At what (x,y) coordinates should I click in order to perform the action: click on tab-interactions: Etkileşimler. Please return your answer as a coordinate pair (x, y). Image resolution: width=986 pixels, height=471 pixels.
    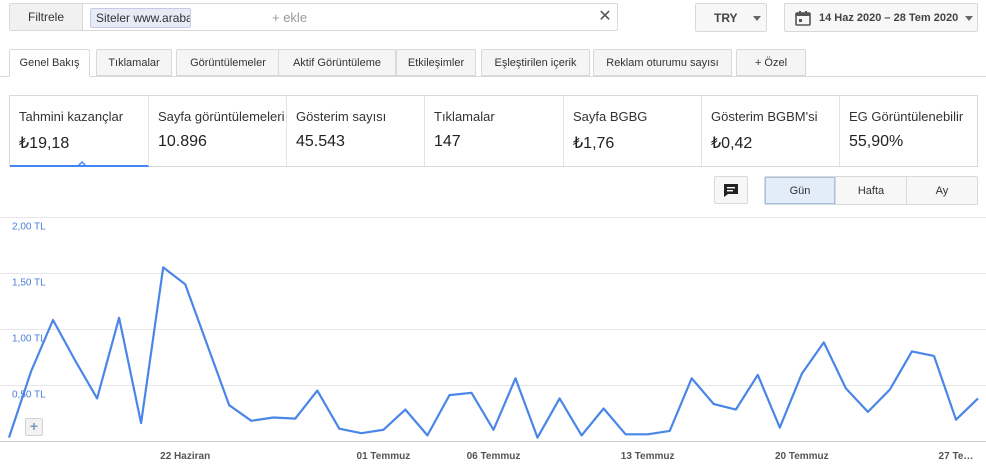
    Looking at the image, I should click on (436, 62).